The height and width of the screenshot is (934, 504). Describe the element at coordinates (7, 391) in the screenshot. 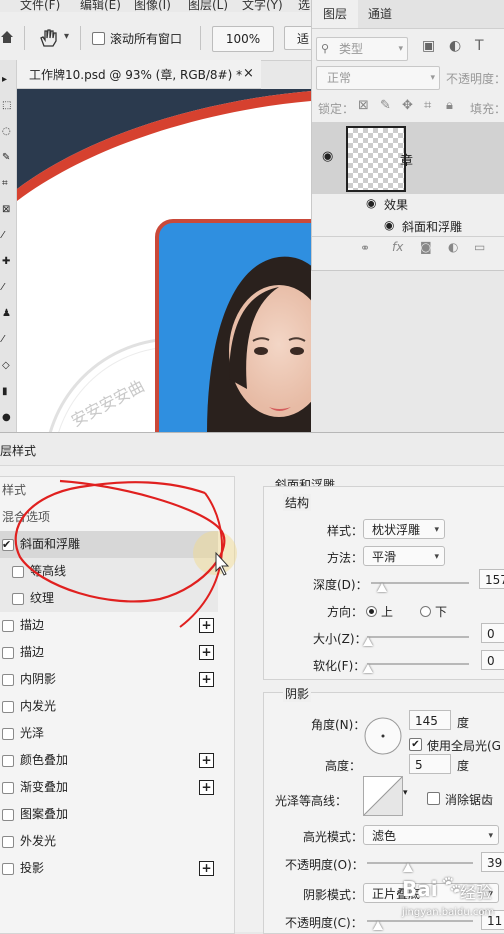

I see `gradient-tool-icon: ▮` at that location.